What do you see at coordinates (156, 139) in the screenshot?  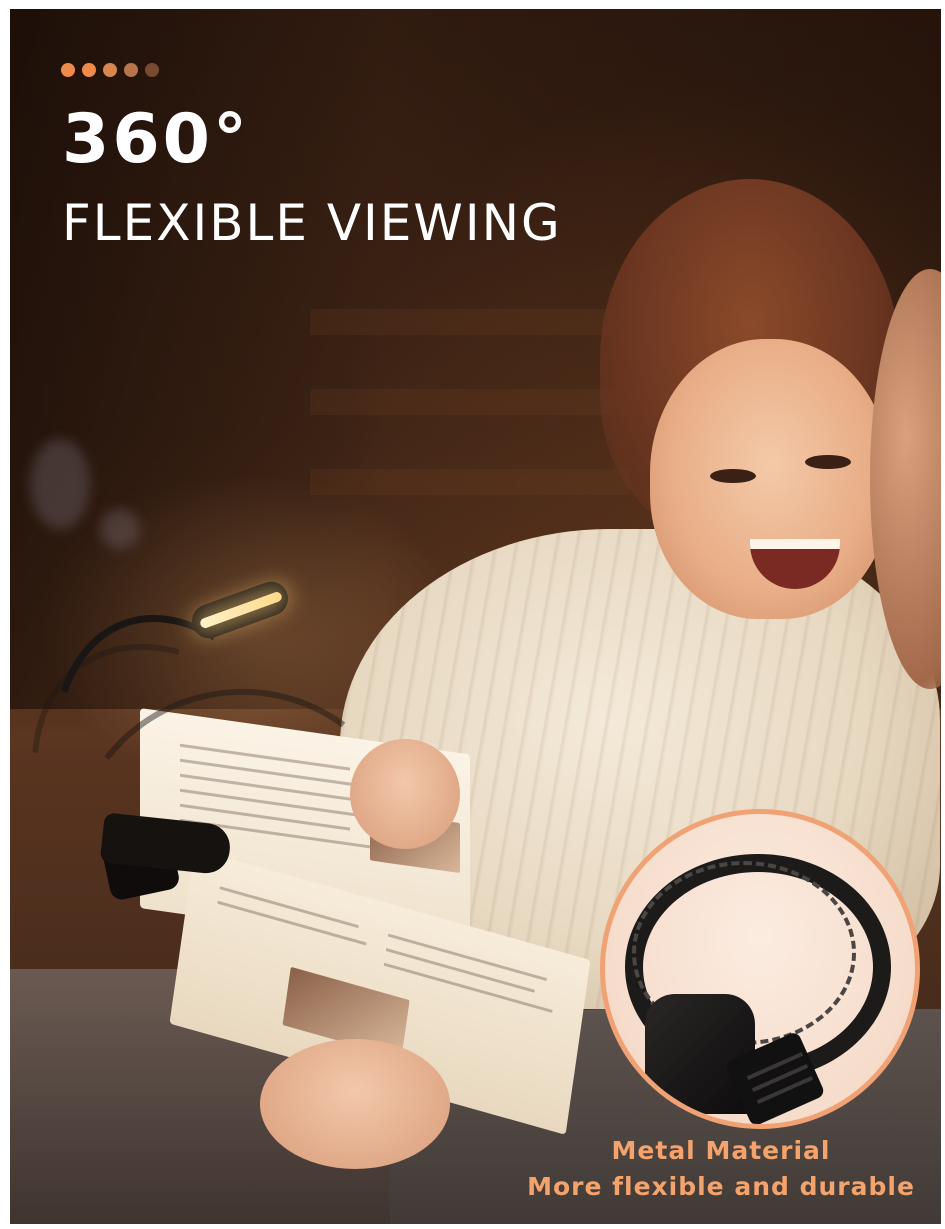 I see `headline: 360°` at bounding box center [156, 139].